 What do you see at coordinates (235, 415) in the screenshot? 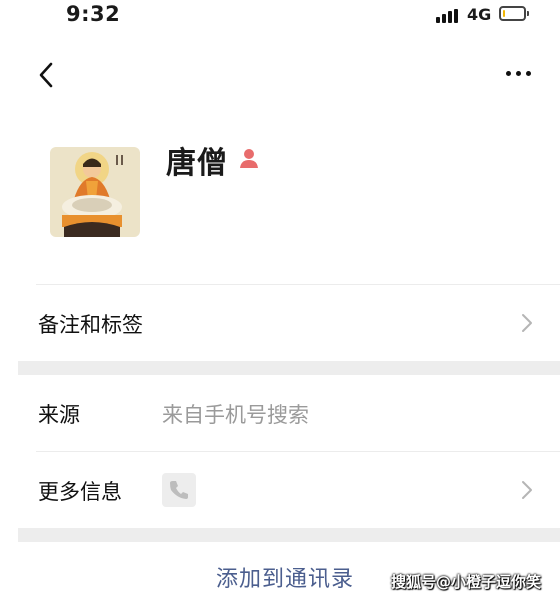
I see `source-value: 来自手机号搜索` at bounding box center [235, 415].